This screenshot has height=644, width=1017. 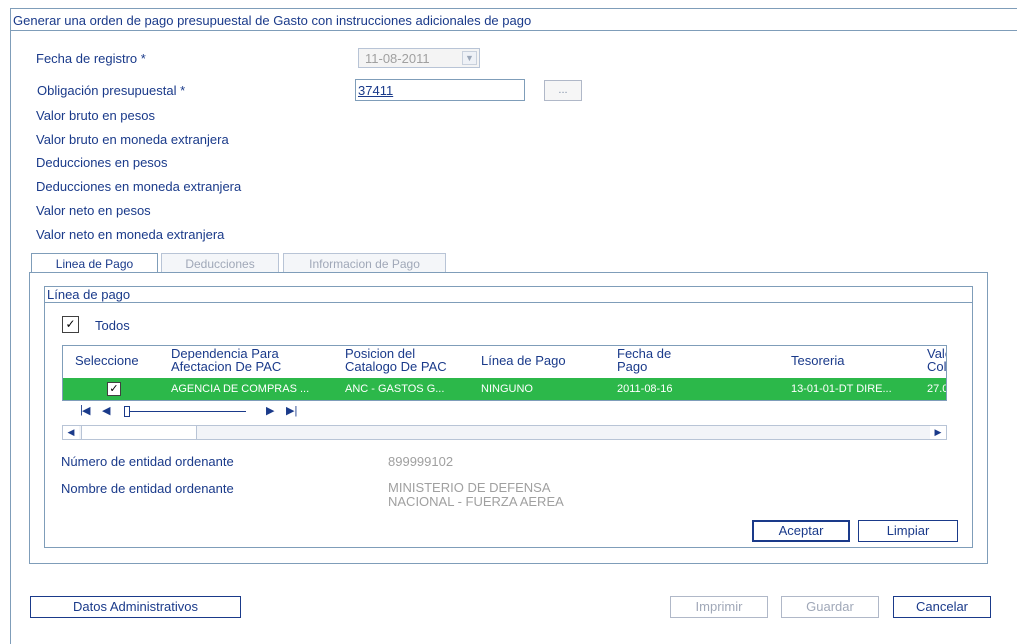 What do you see at coordinates (86, 410) in the screenshot?
I see `first-page-icon: ◀​` at bounding box center [86, 410].